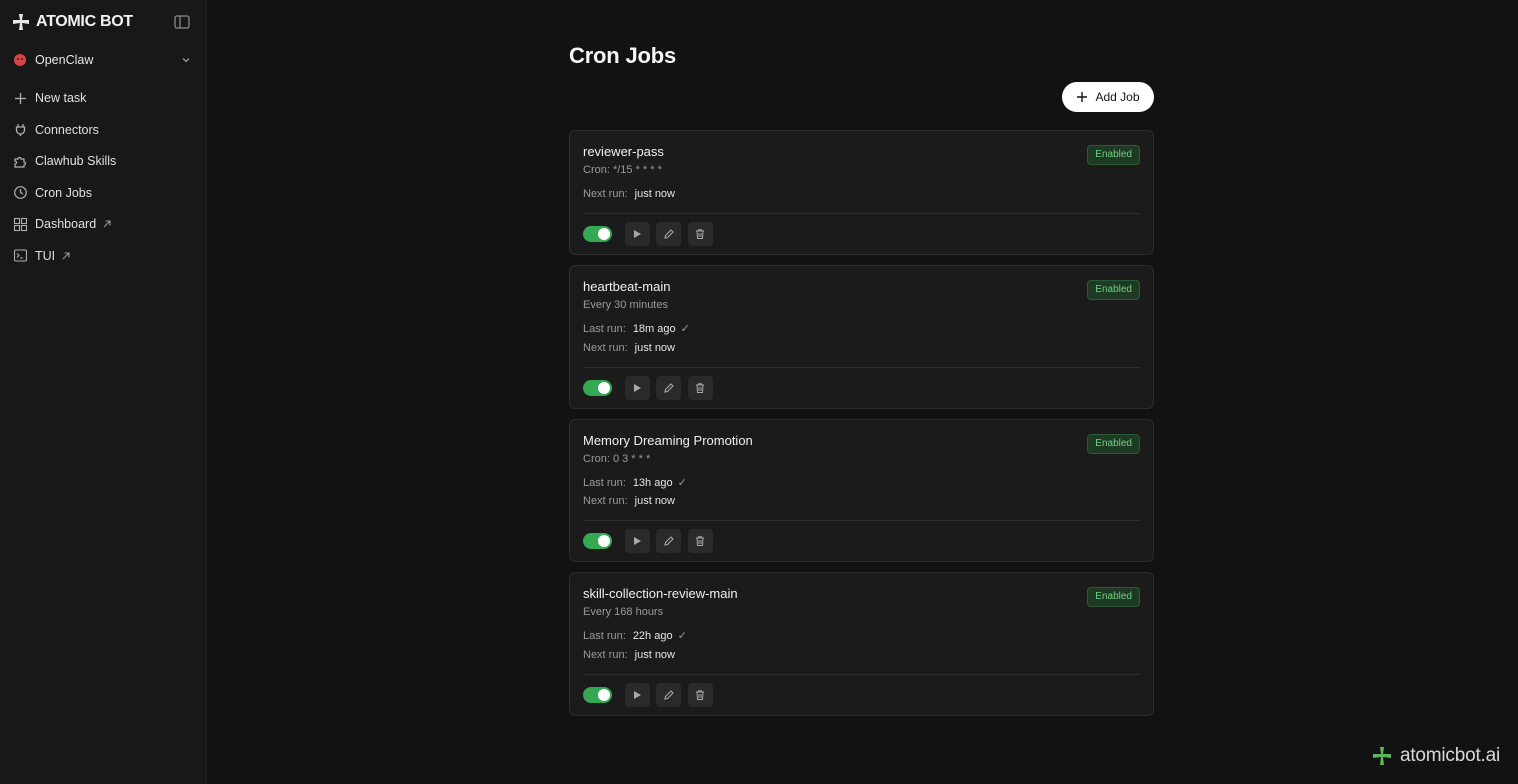 This screenshot has width=1518, height=784. What do you see at coordinates (182, 22) in the screenshot?
I see `sidebar-toggle-icon` at bounding box center [182, 22].